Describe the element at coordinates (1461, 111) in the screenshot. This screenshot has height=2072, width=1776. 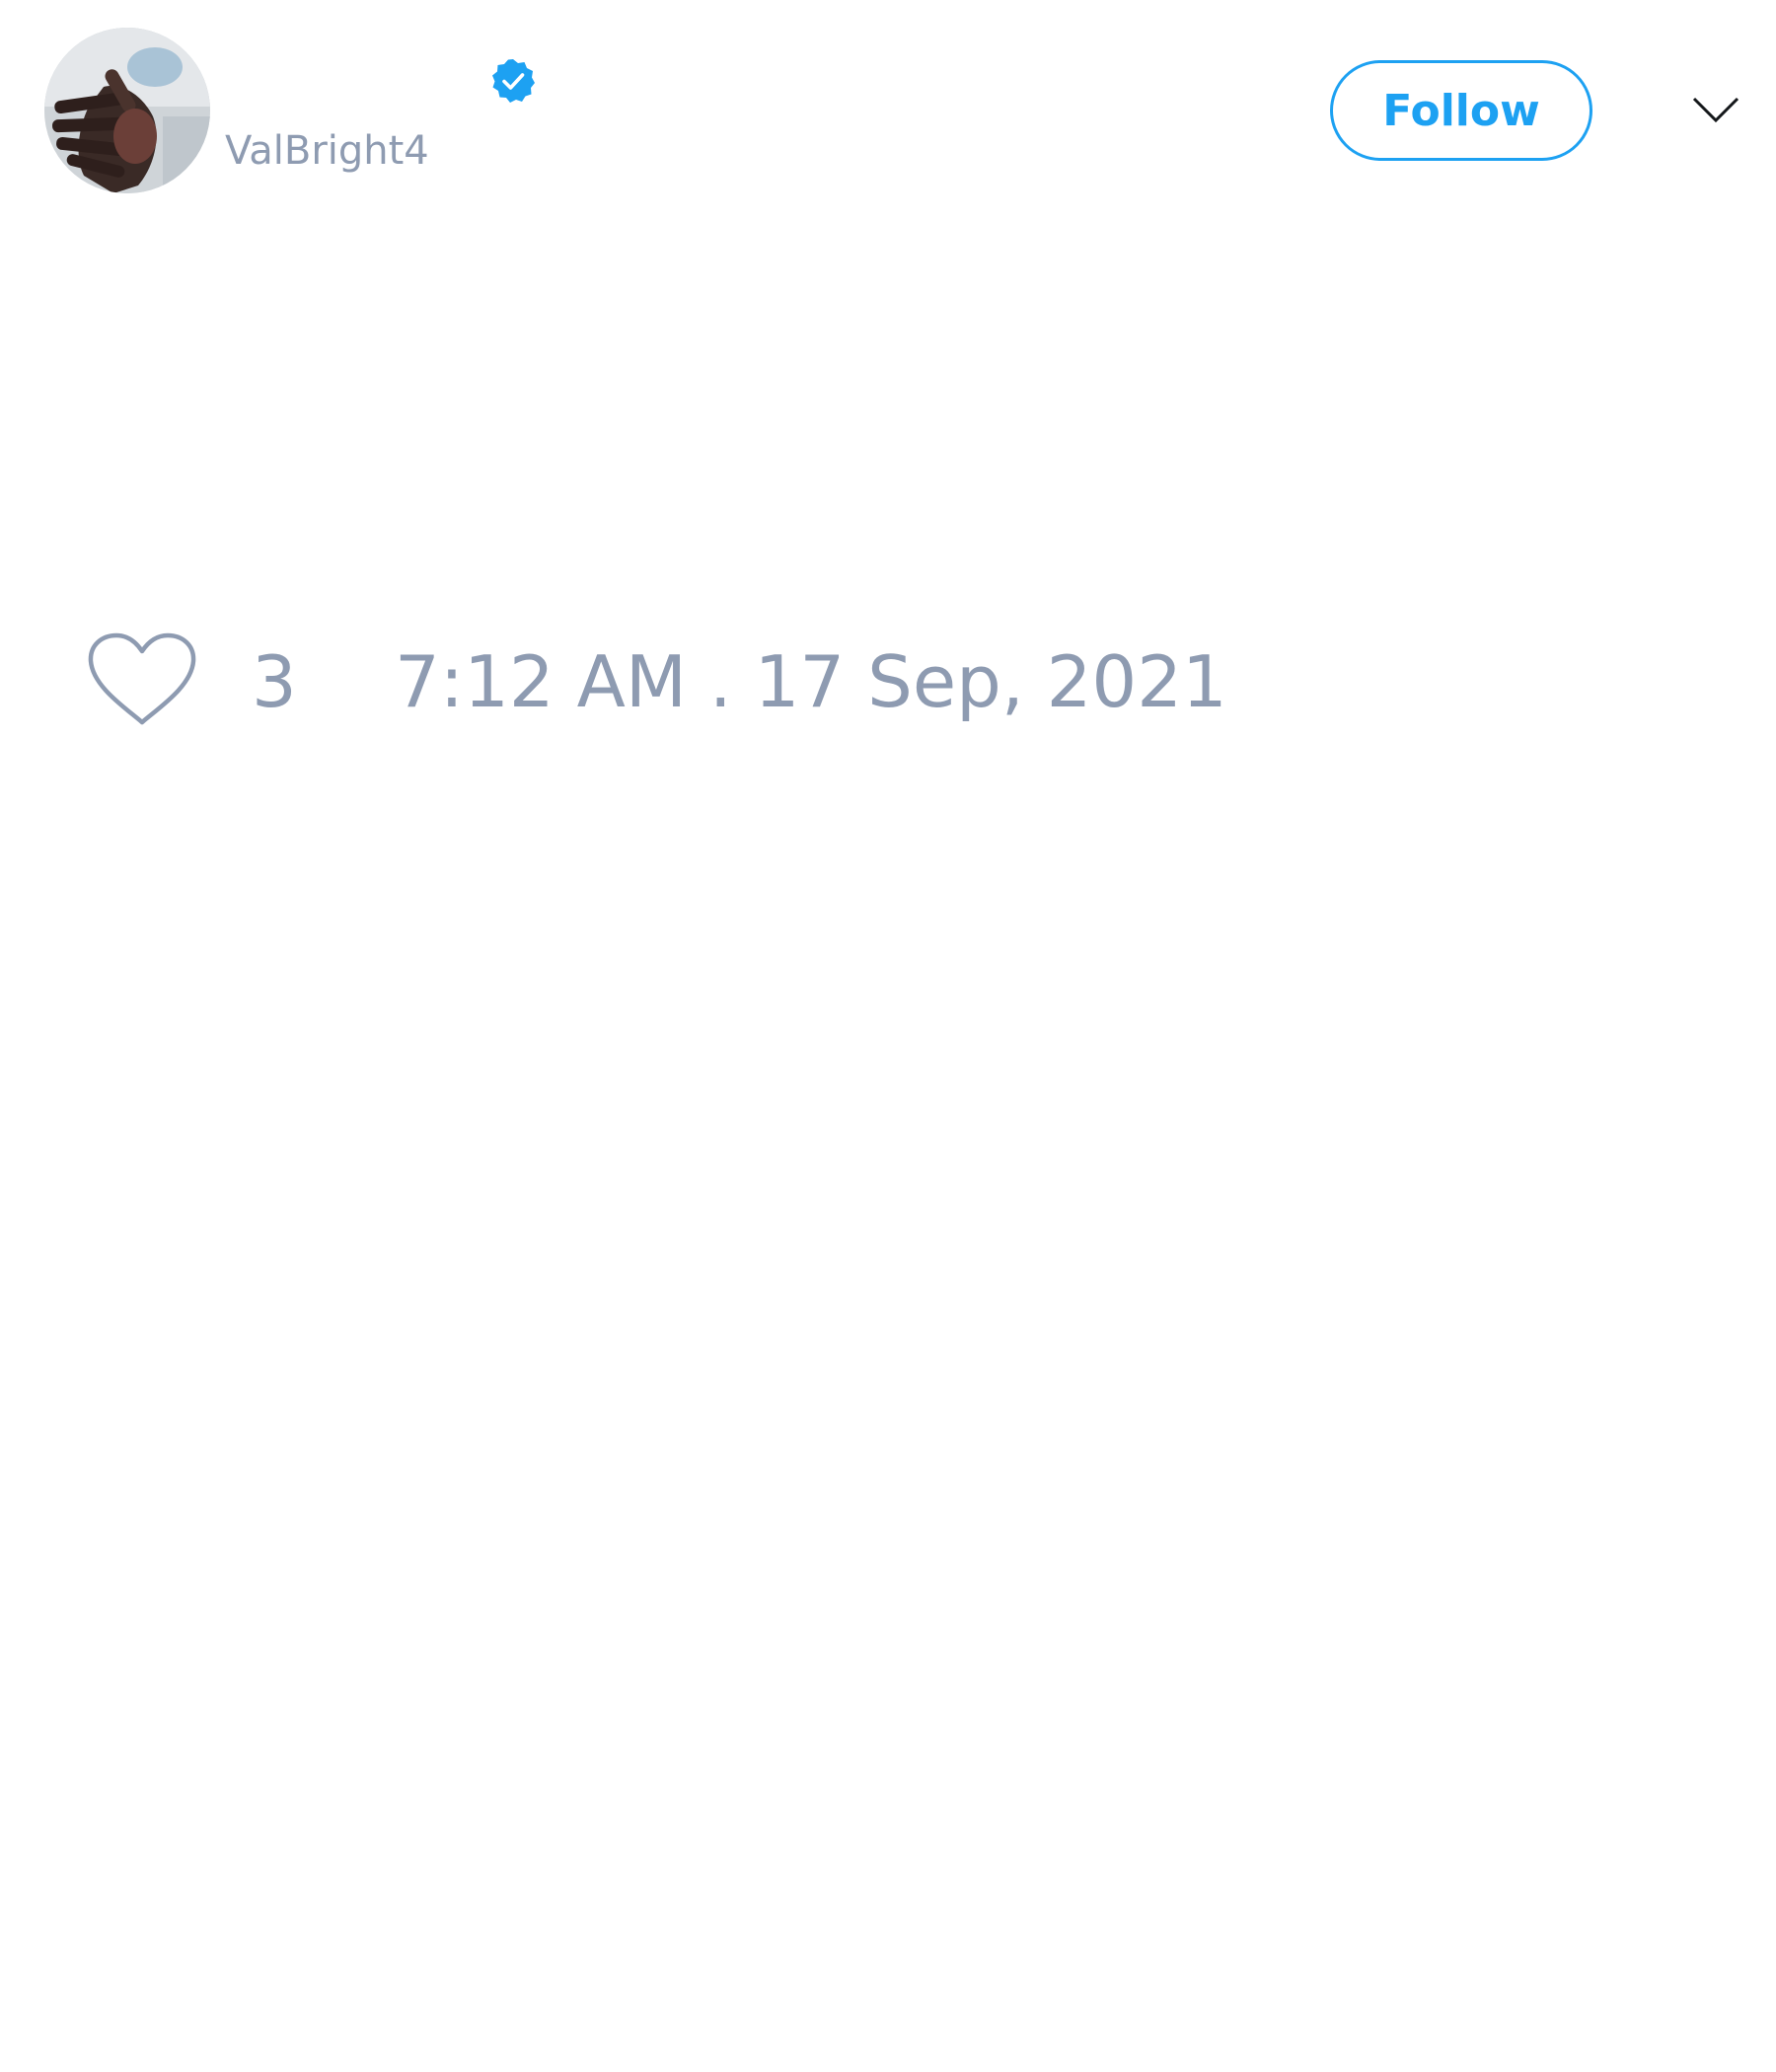
I see `follow-button: Follow` at that location.